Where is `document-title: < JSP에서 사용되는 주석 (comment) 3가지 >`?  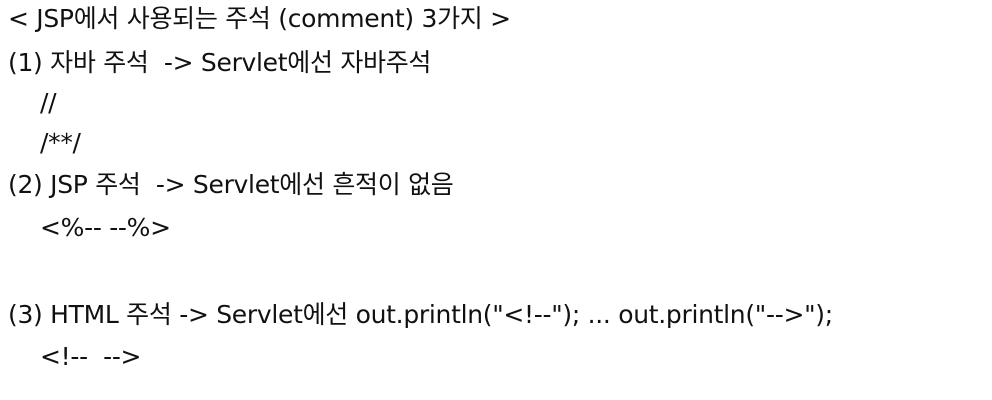
document-title: < JSP에서 사용되는 주석 (comment) 3가지 > is located at coordinates (259, 18).